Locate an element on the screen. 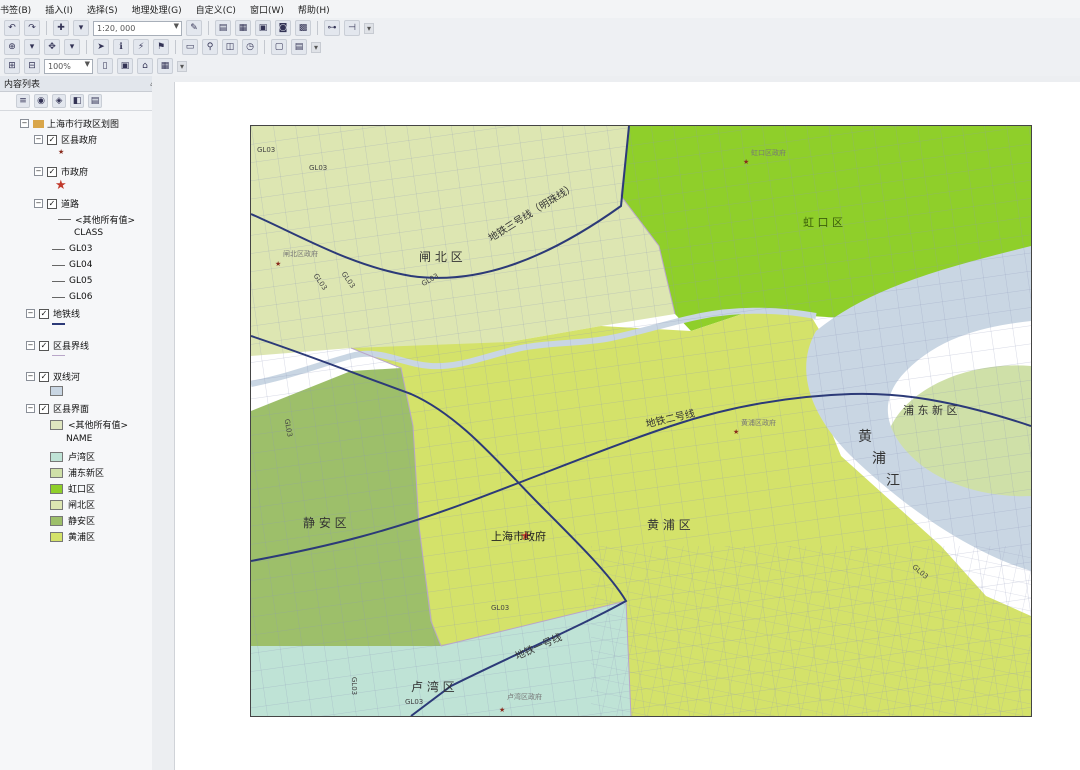 The image size is (1080, 770). legend-label: 浦东新区 is located at coordinates (86, 474).